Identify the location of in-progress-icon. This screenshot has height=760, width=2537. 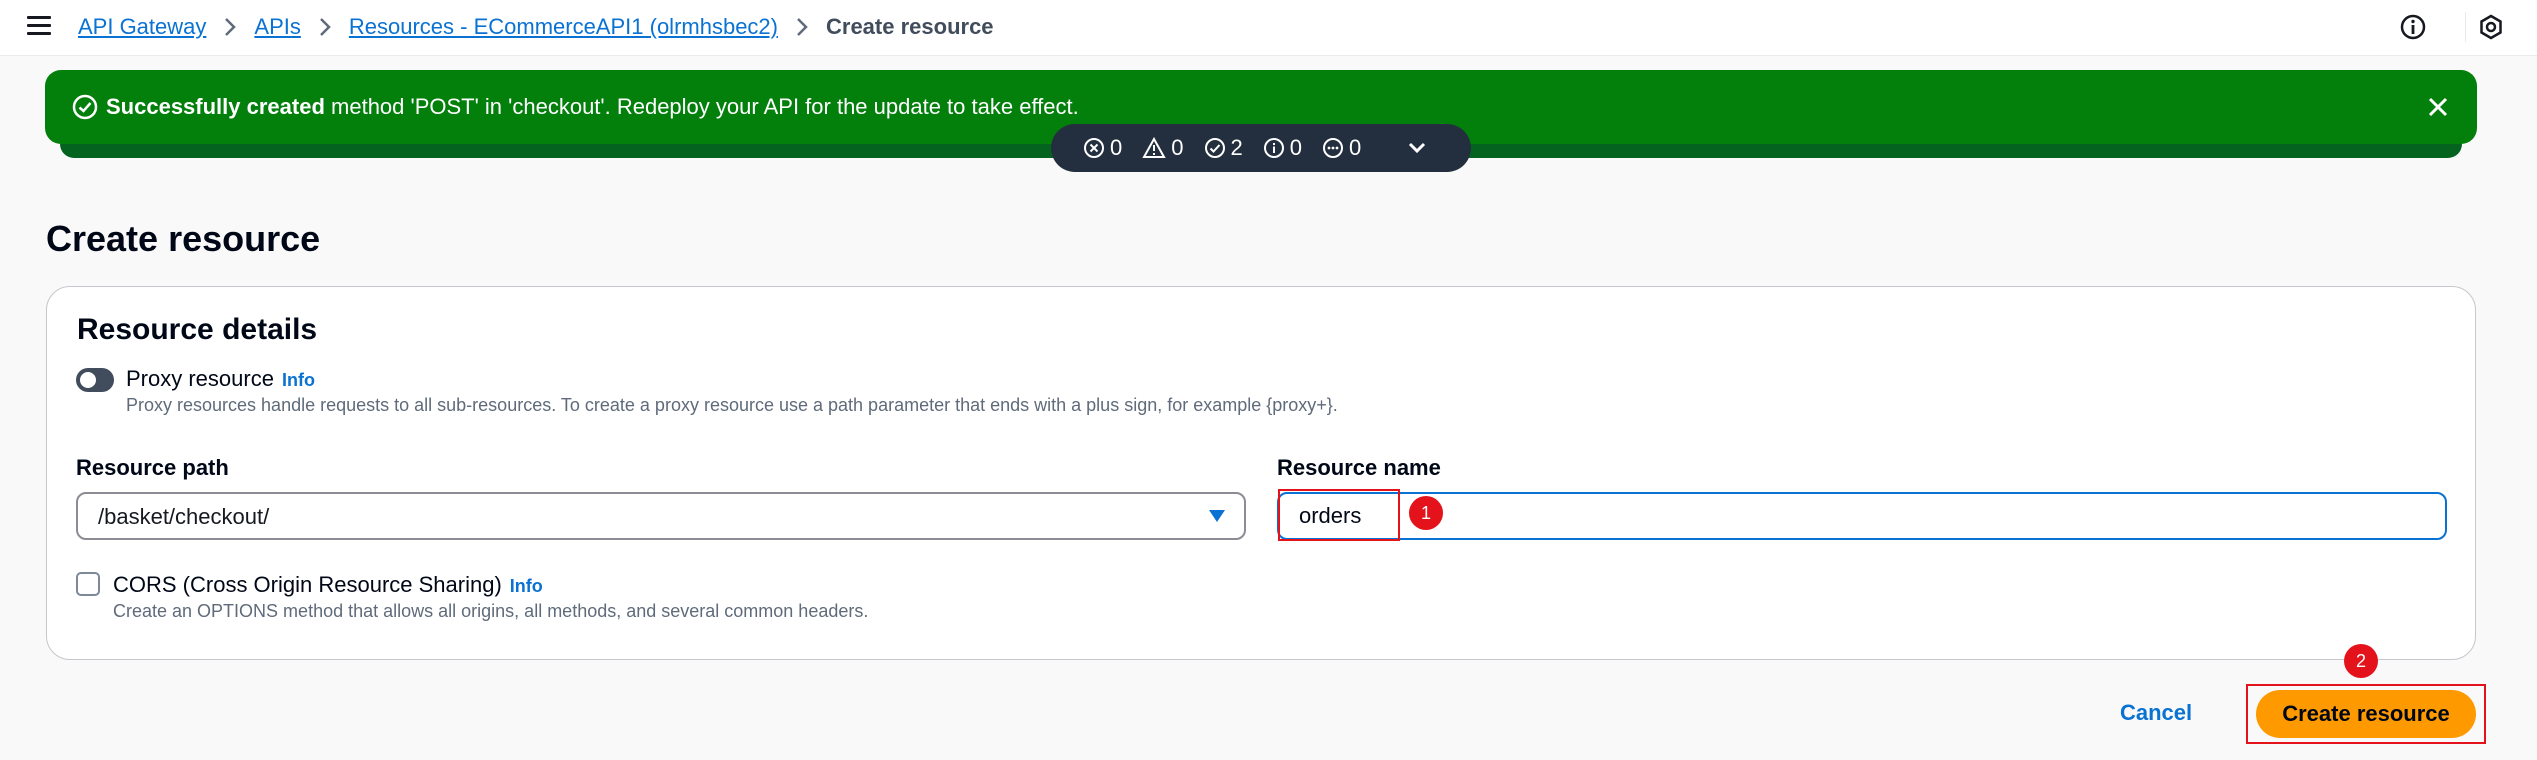
(1333, 148).